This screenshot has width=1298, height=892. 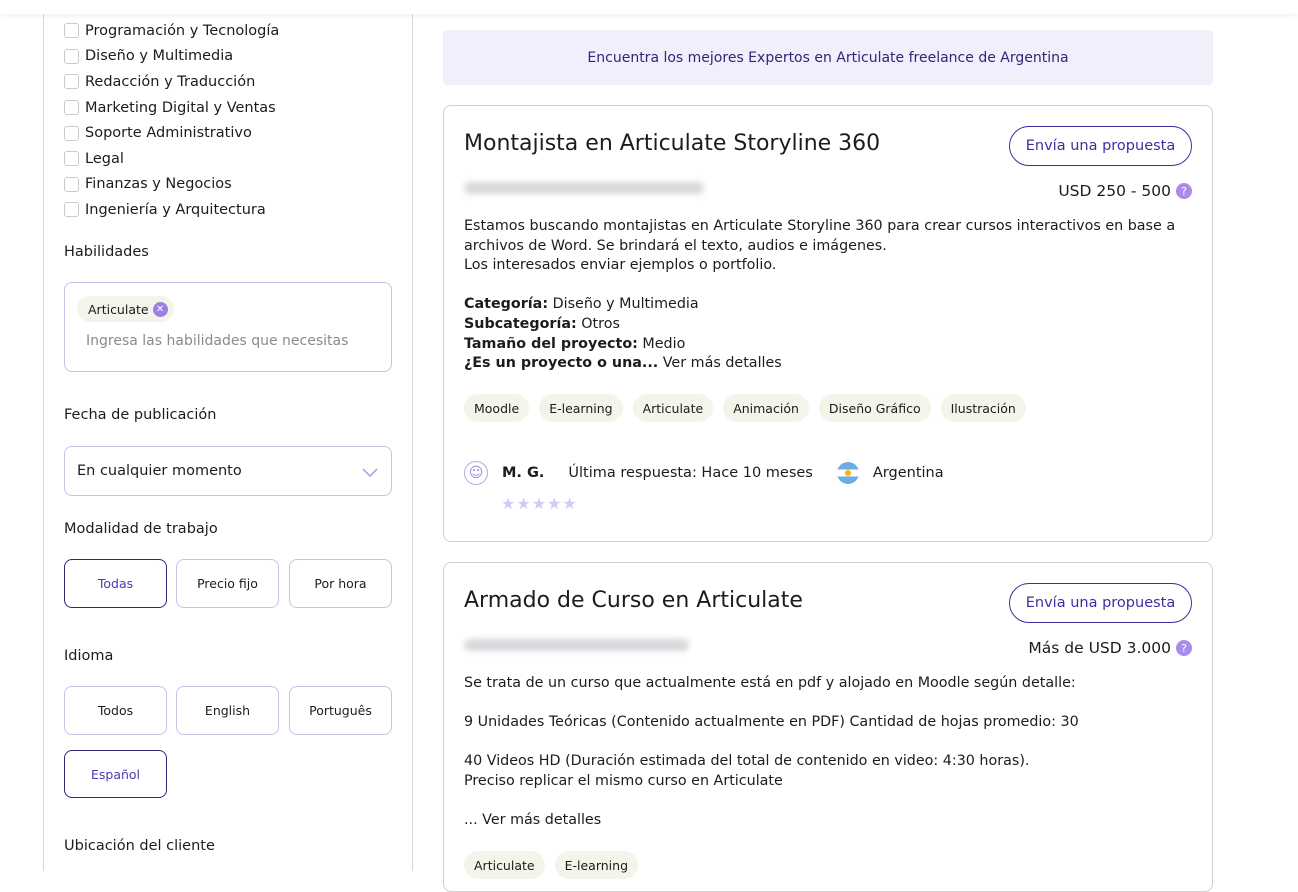 I want to click on category-label: Marketing Digital y Ventas, so click(x=180, y=107).